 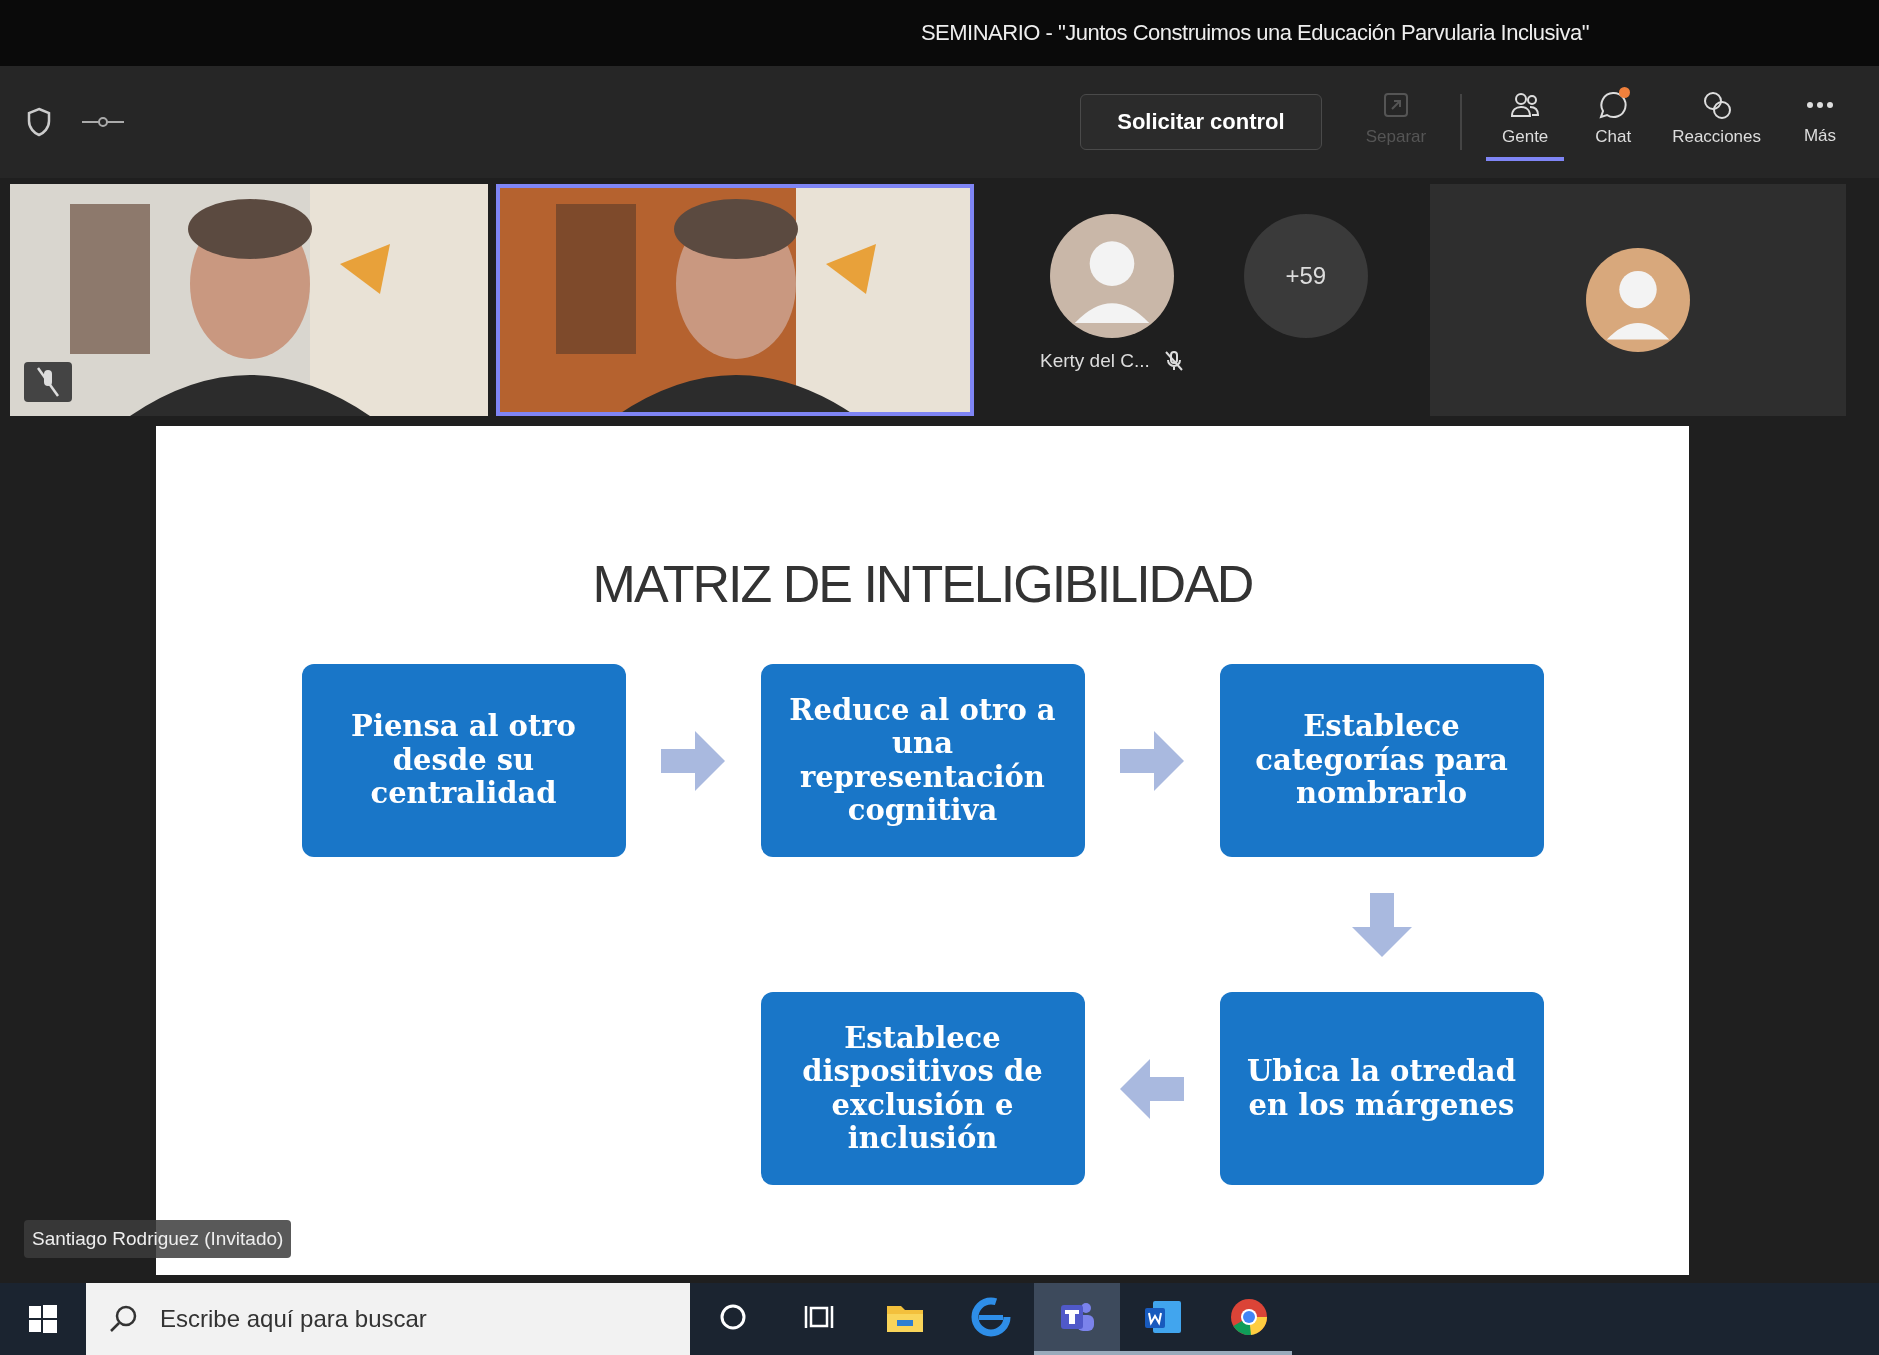 I want to click on flow-step: Reduce al otro a una representación cognitiva, so click(x=922, y=760).